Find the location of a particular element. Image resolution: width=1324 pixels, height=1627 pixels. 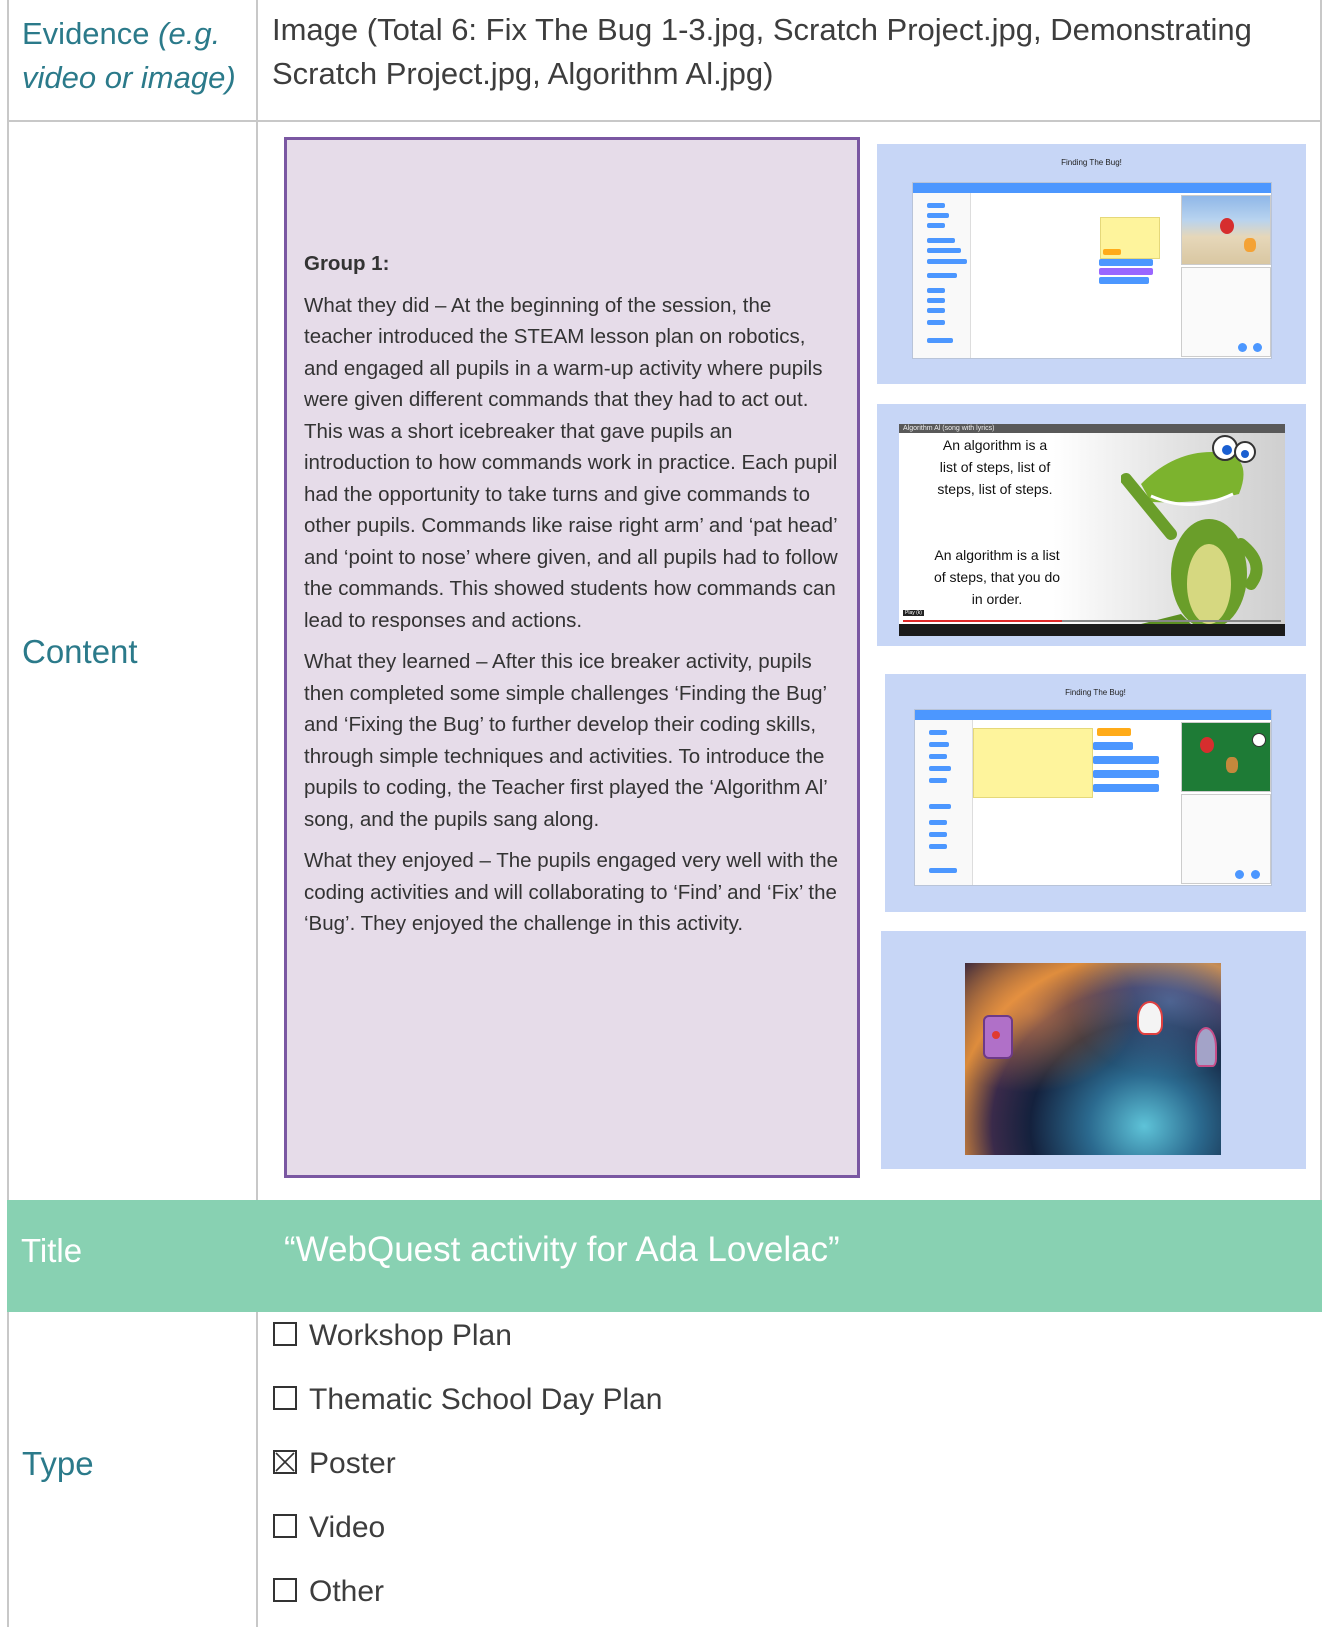

evidence-image-finding-bug-2: Finding The Bug! is located at coordinates (1095, 793).